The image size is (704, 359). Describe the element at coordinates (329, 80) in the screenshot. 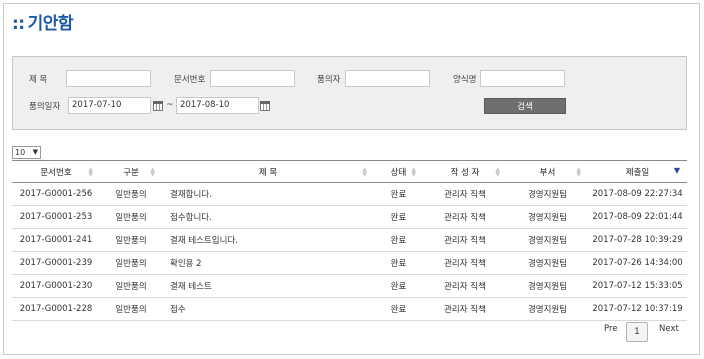

I see `proposer-label: 품의자` at that location.